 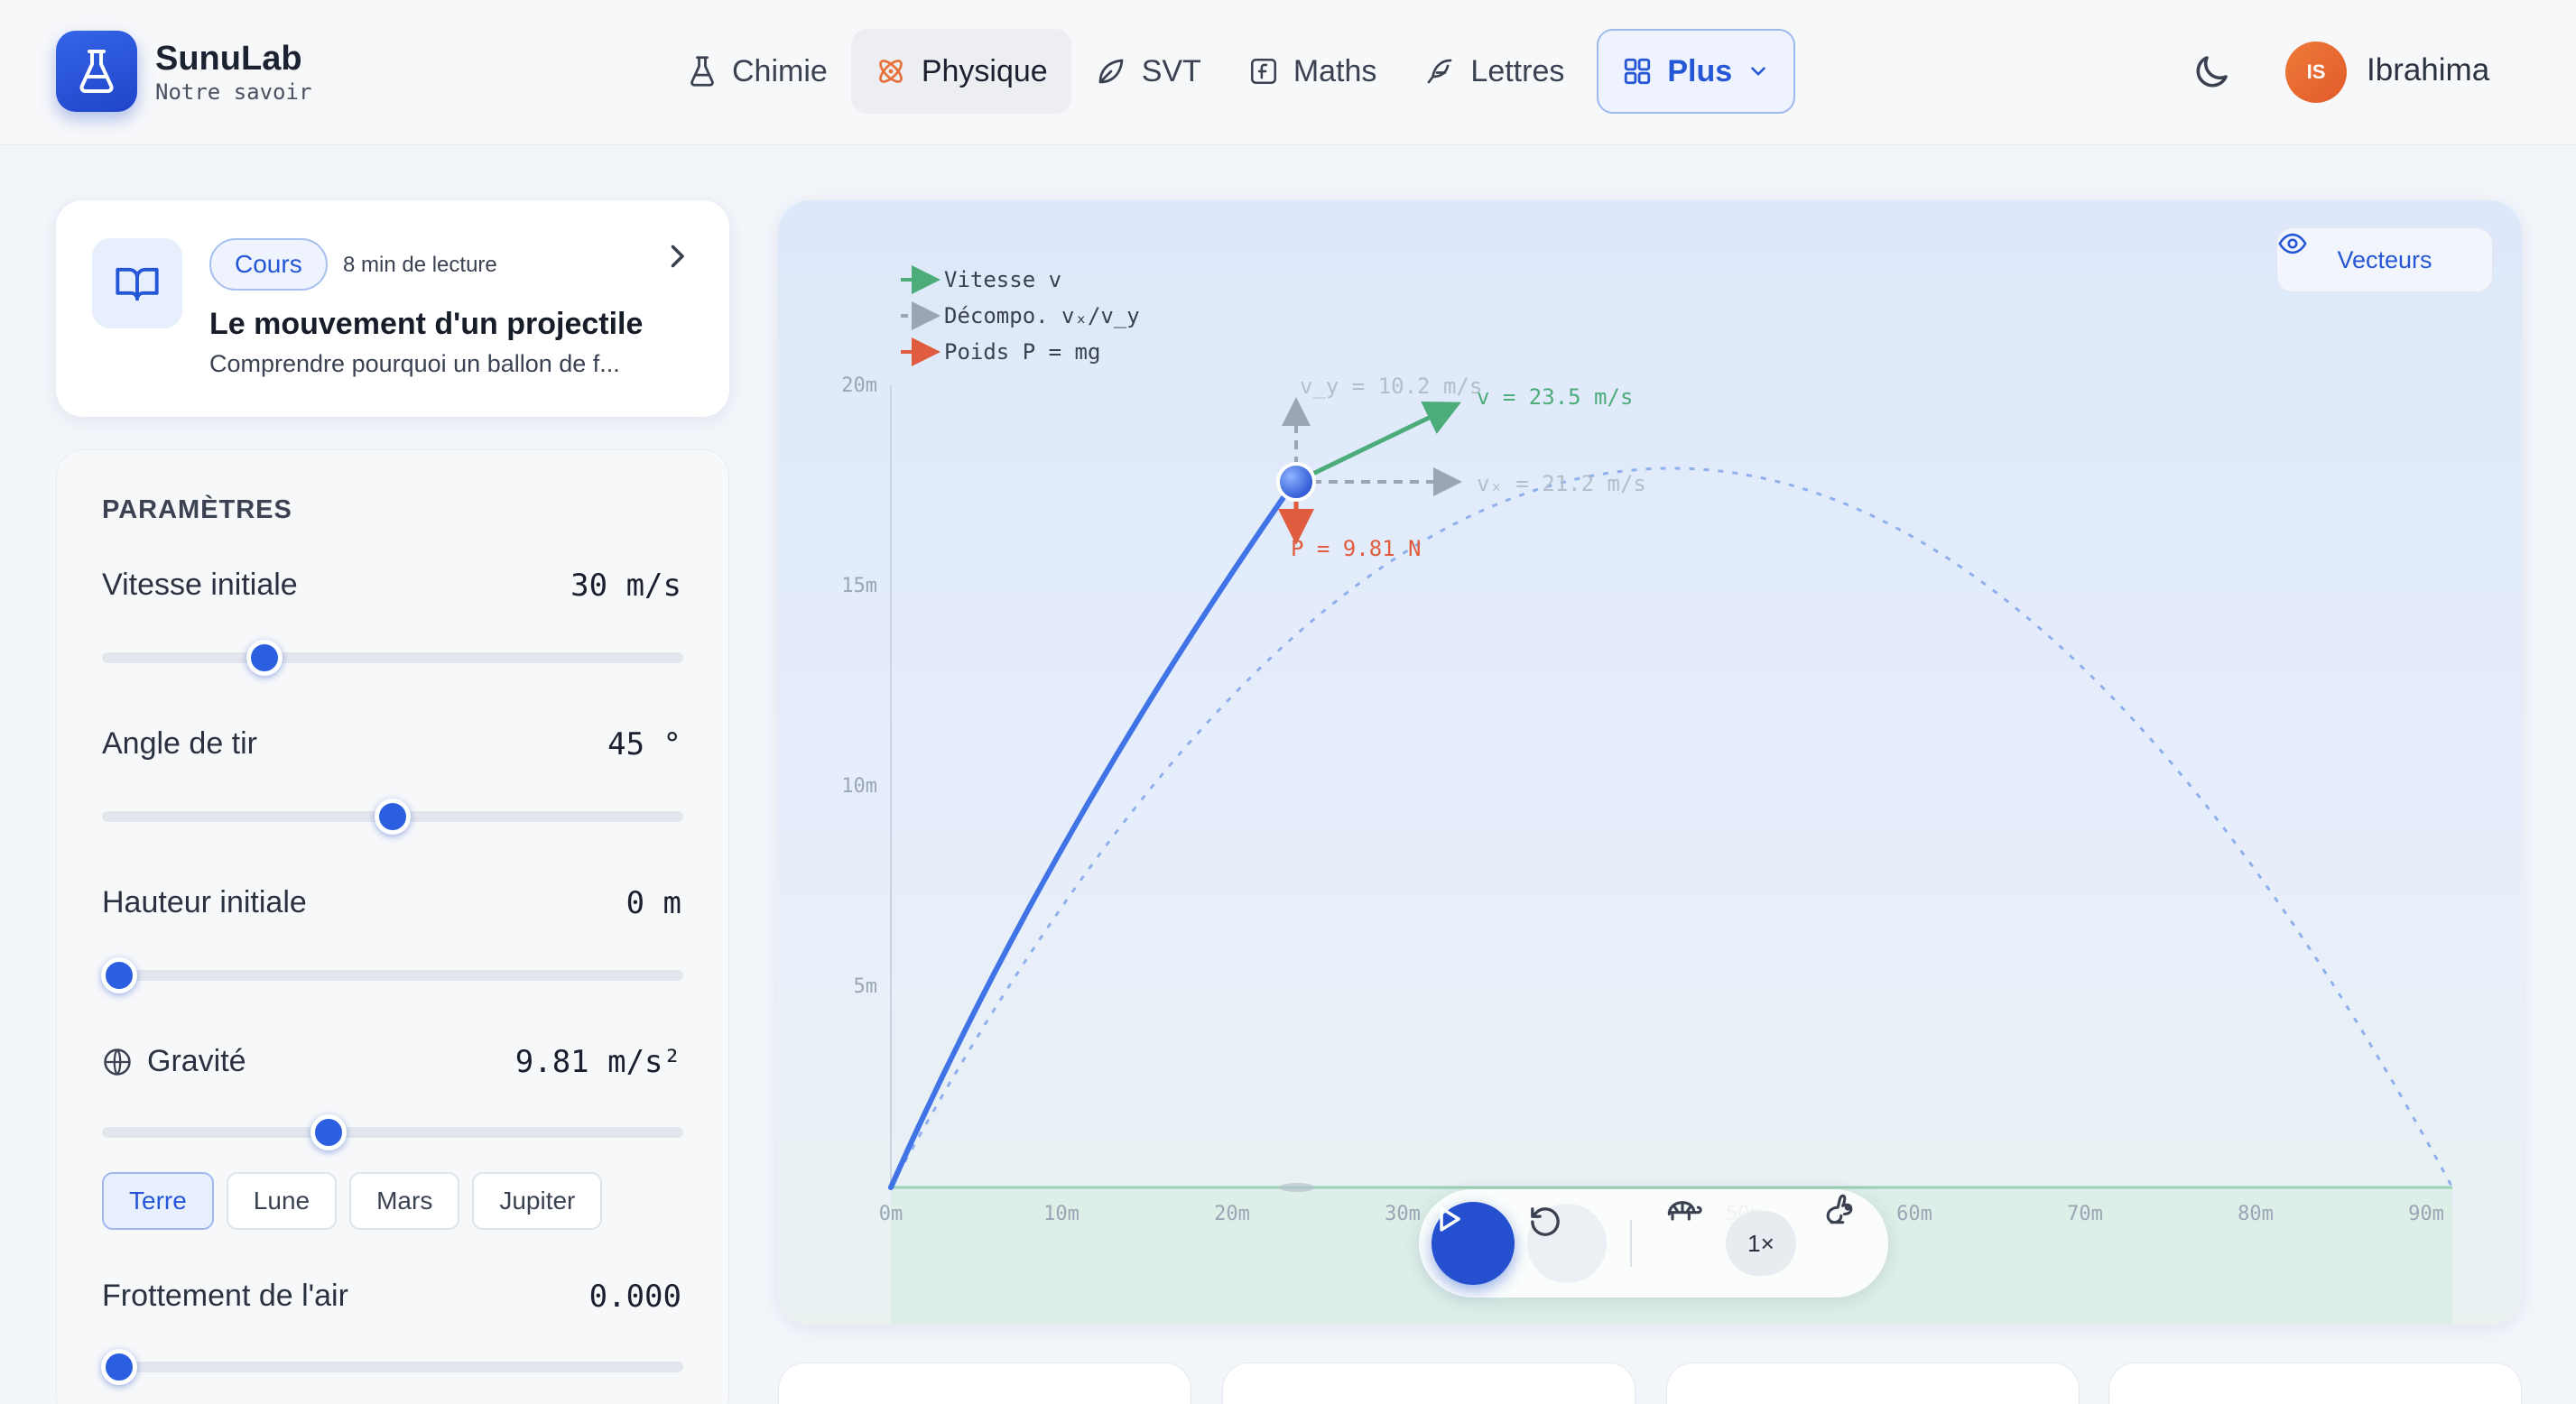 What do you see at coordinates (984, 70) in the screenshot?
I see `nav-label: Physique` at bounding box center [984, 70].